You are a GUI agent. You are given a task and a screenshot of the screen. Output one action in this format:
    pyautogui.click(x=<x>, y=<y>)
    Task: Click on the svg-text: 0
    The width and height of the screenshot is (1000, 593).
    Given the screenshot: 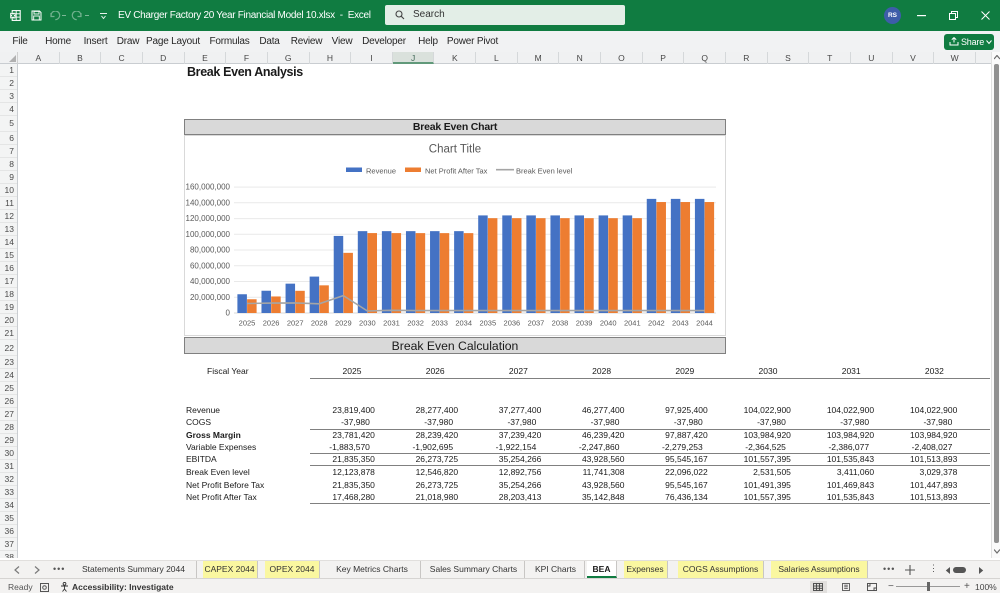 What is the action you would take?
    pyautogui.click(x=228, y=313)
    